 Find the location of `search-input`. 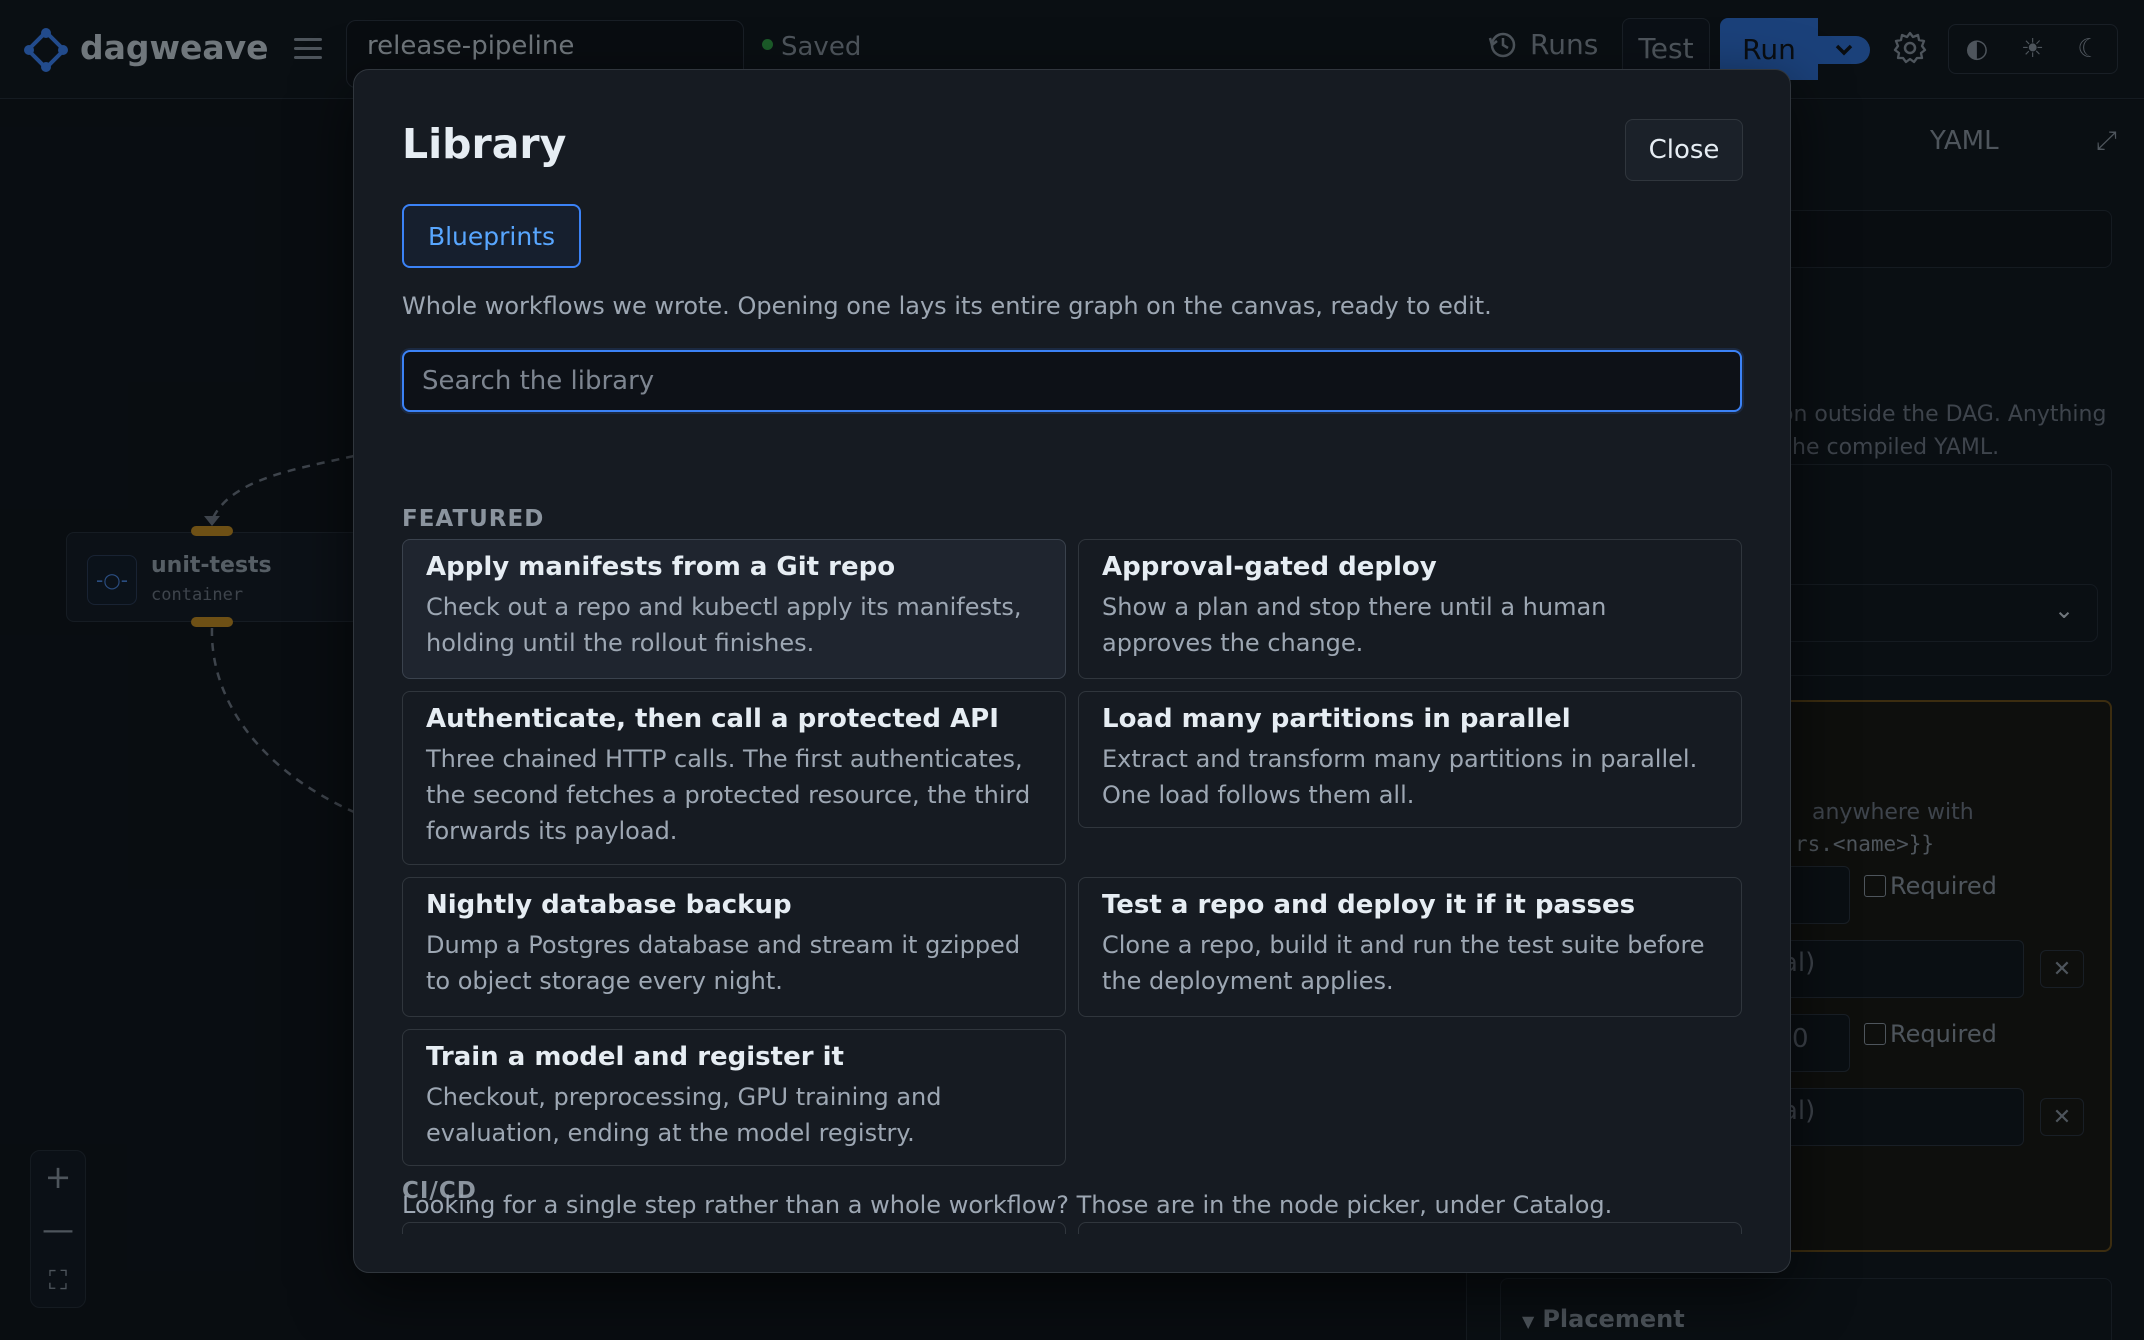

search-input is located at coordinates (1072, 381).